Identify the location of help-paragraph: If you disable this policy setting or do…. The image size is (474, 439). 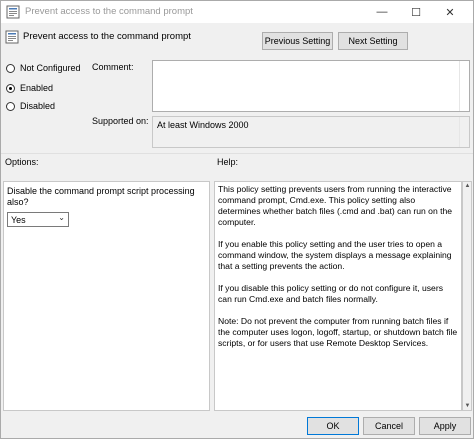
(330, 293).